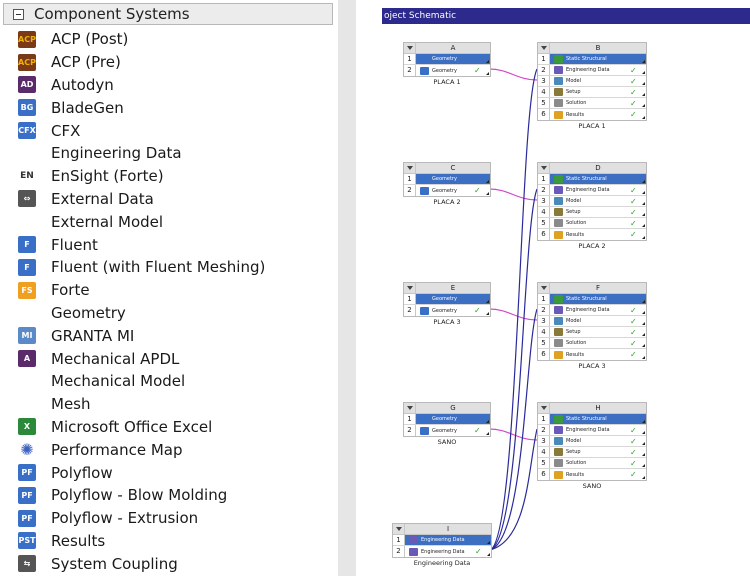 Image resolution: width=750 pixels, height=576 pixels. Describe the element at coordinates (592, 288) in the screenshot. I see `system-header: F` at that location.